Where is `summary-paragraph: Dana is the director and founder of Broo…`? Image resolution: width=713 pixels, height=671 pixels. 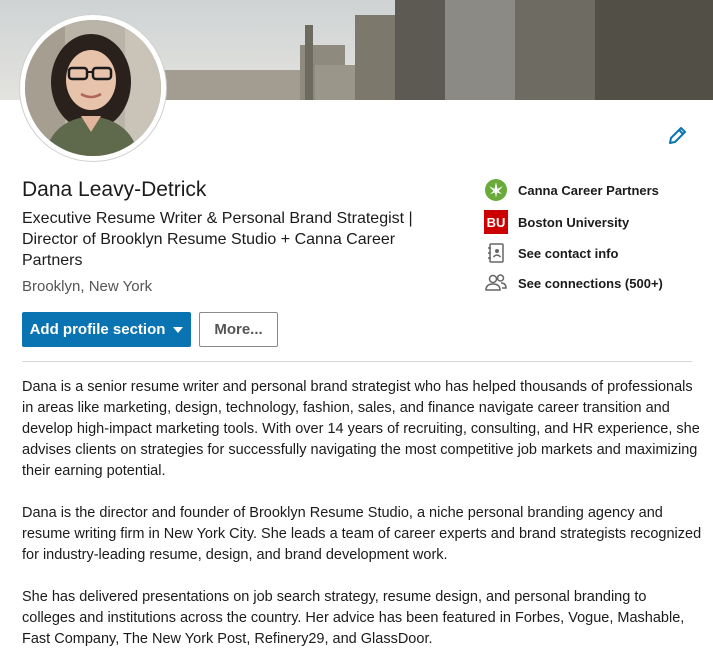 summary-paragraph: Dana is the director and founder of Broo… is located at coordinates (362, 534).